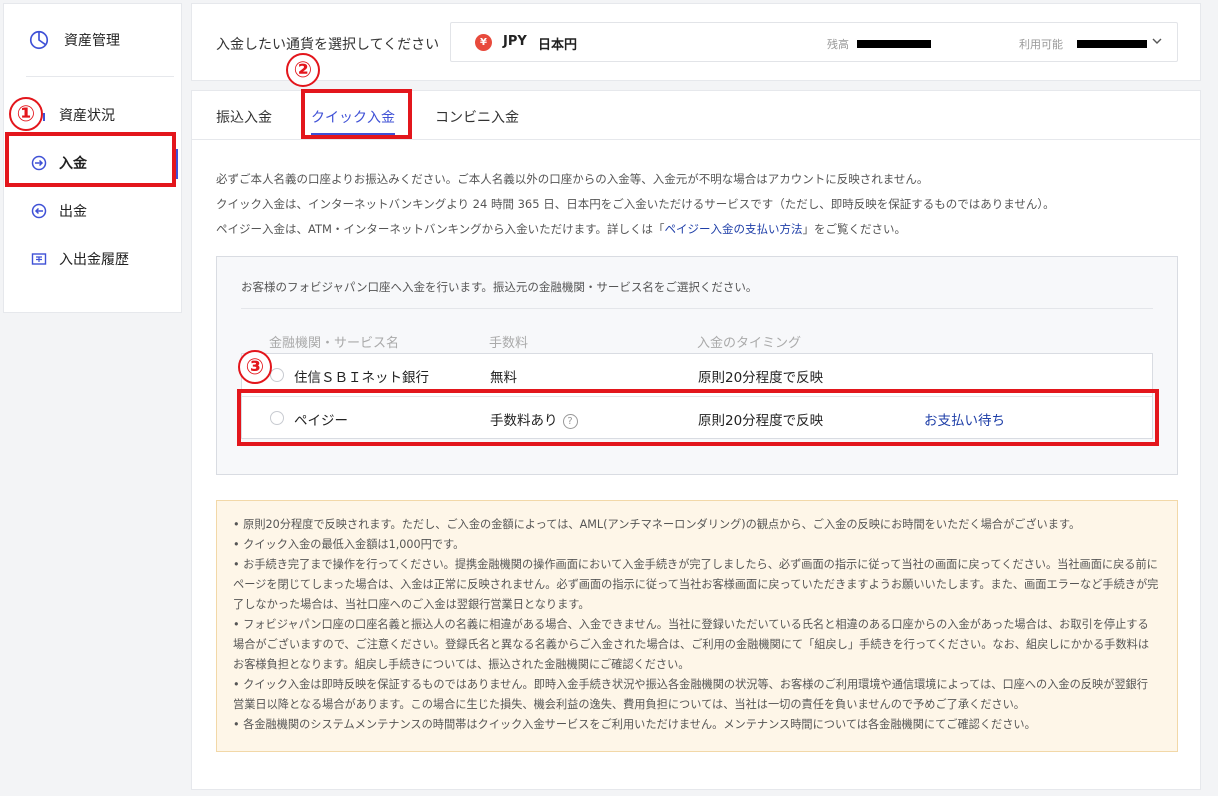  I want to click on annotation-box-payeasy, so click(698, 417).